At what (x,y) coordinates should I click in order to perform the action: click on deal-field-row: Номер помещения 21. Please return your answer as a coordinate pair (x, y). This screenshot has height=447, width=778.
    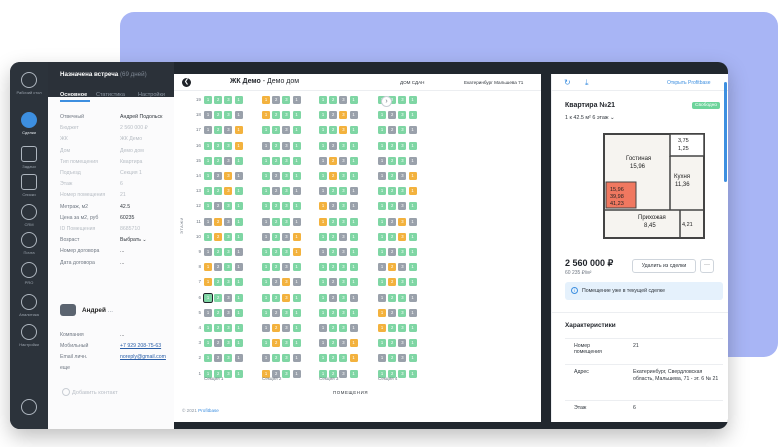
    Looking at the image, I should click on (116, 197).